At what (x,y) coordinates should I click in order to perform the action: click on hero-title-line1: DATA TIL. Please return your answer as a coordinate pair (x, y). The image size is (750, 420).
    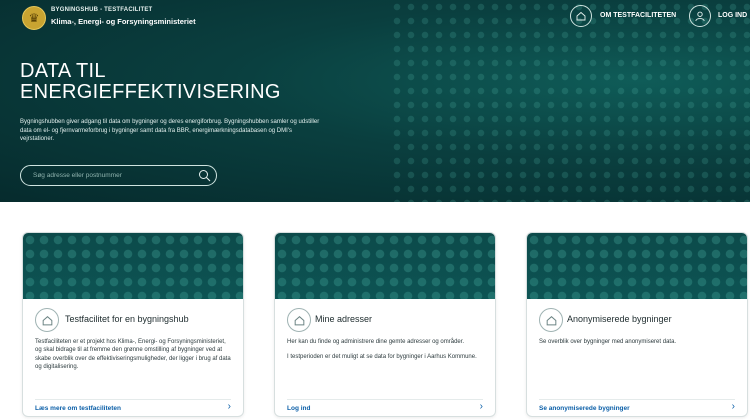
    Looking at the image, I should click on (63, 71).